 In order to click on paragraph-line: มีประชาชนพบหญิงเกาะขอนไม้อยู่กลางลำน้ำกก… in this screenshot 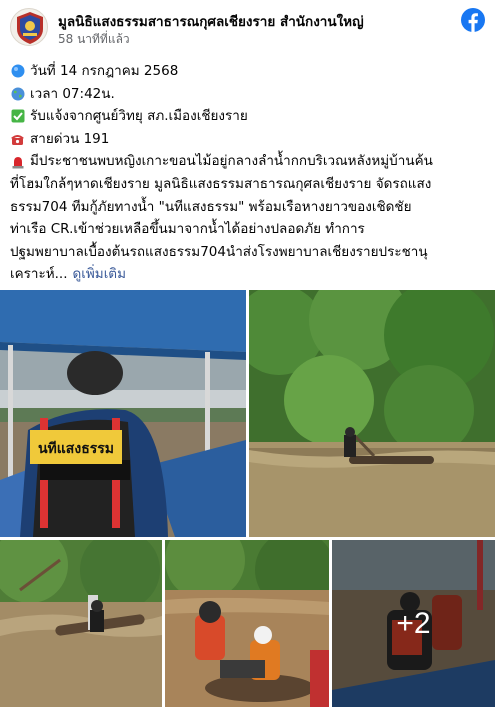, I will do `click(249, 161)`.